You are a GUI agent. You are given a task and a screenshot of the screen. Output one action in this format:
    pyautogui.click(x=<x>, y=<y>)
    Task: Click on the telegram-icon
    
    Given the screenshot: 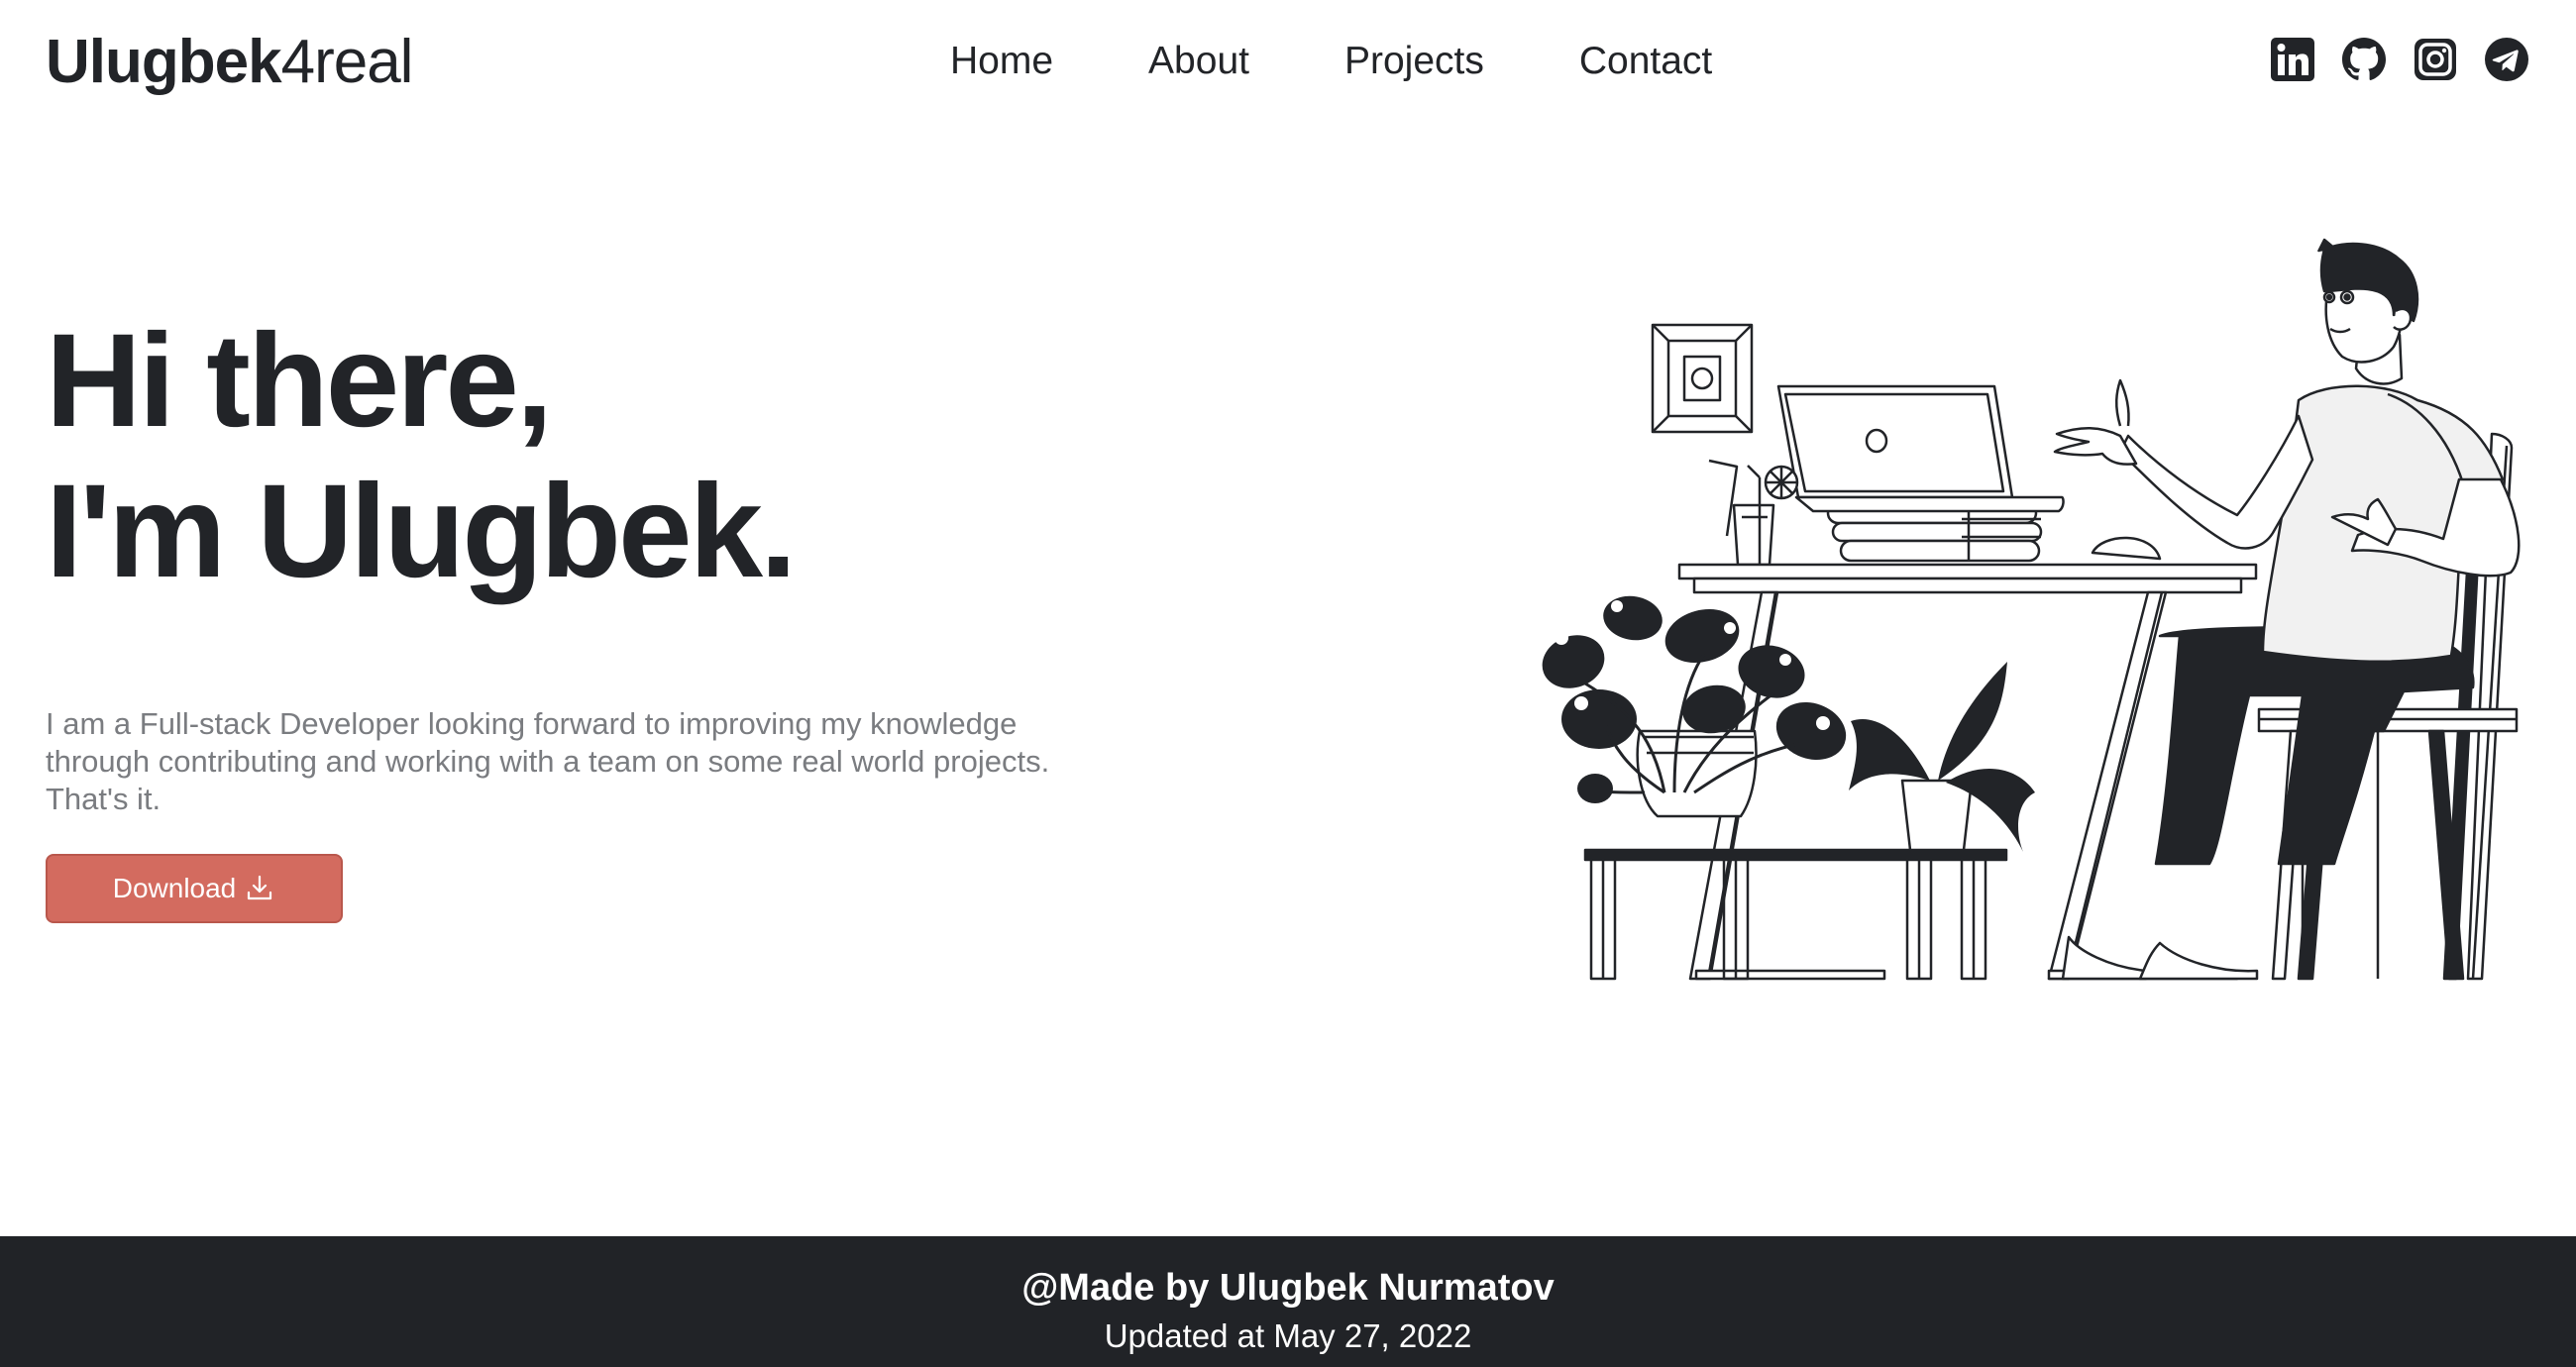 What is the action you would take?
    pyautogui.click(x=2507, y=59)
    